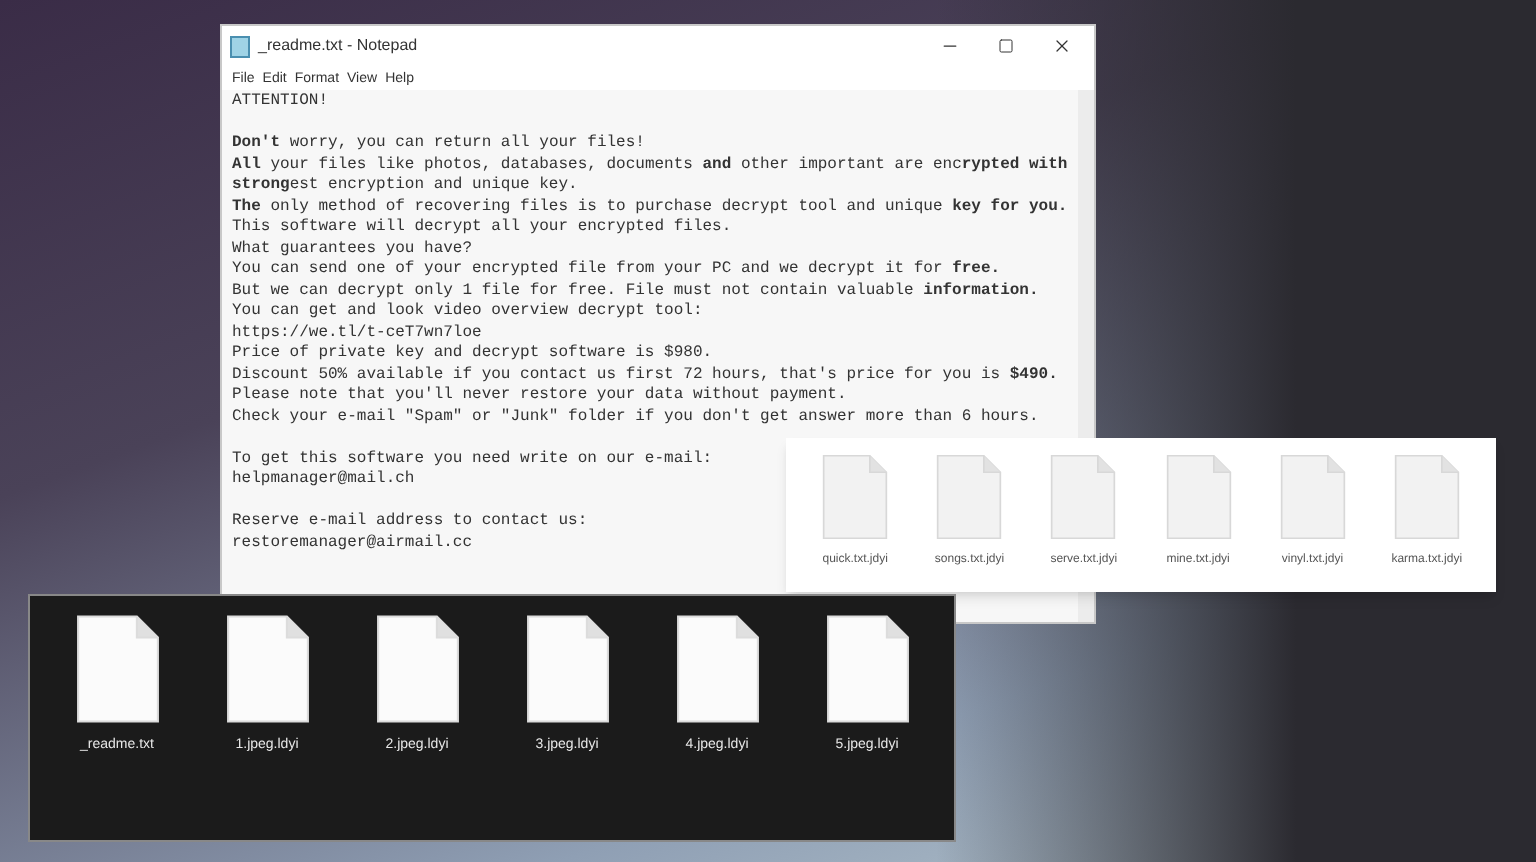 The height and width of the screenshot is (862, 1536). Describe the element at coordinates (616, 270) in the screenshot. I see `text-line: You can send one of your encrypted file from your PC and we decrypt it for free.` at that location.